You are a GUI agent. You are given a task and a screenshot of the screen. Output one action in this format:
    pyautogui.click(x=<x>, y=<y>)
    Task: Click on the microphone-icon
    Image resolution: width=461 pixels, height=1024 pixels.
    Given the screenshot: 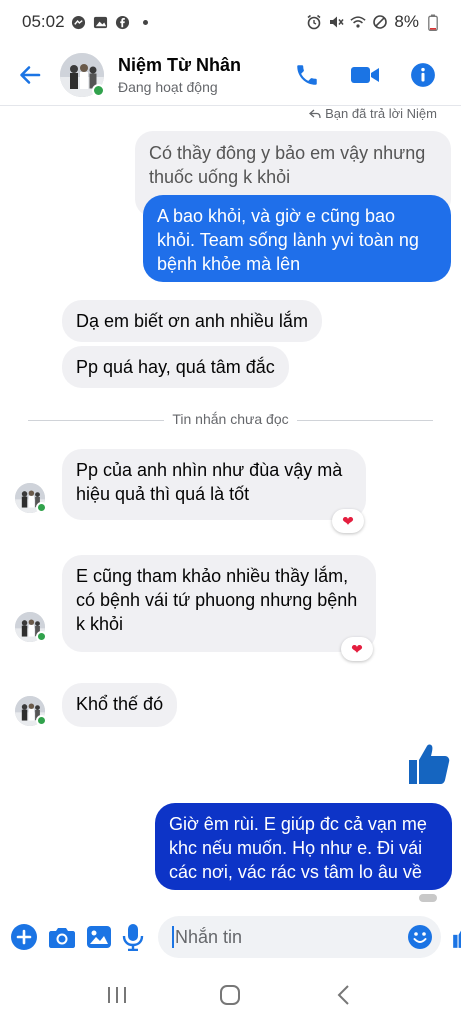 What is the action you would take?
    pyautogui.click(x=133, y=937)
    